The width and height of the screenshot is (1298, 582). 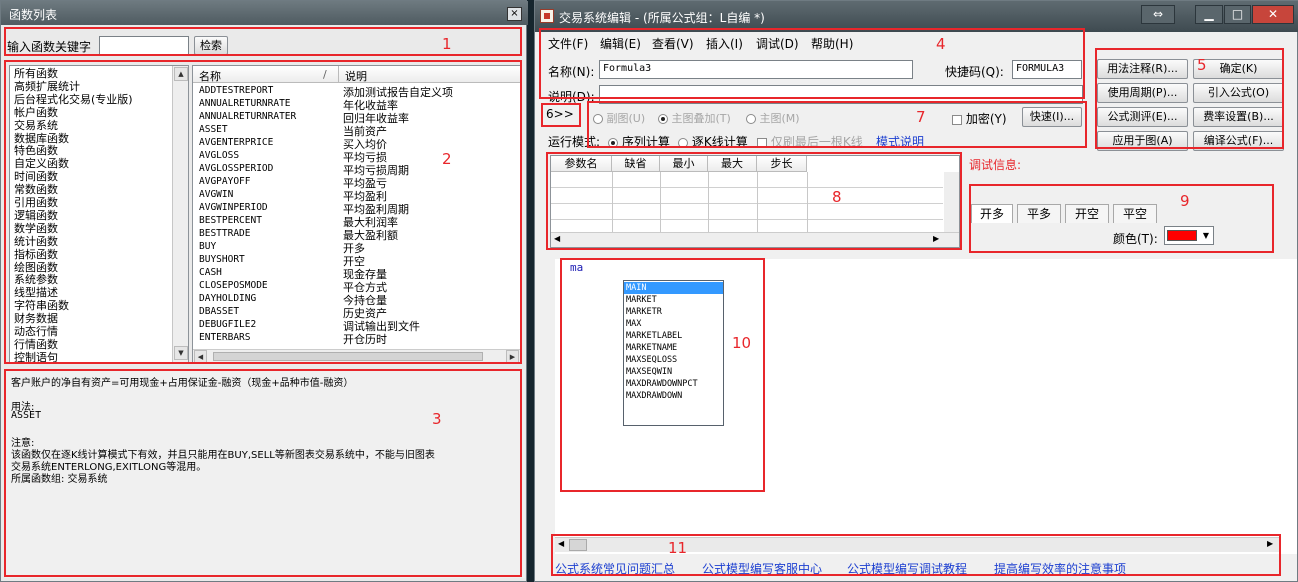 I want to click on menu-edit: 编辑(E), so click(x=620, y=43).